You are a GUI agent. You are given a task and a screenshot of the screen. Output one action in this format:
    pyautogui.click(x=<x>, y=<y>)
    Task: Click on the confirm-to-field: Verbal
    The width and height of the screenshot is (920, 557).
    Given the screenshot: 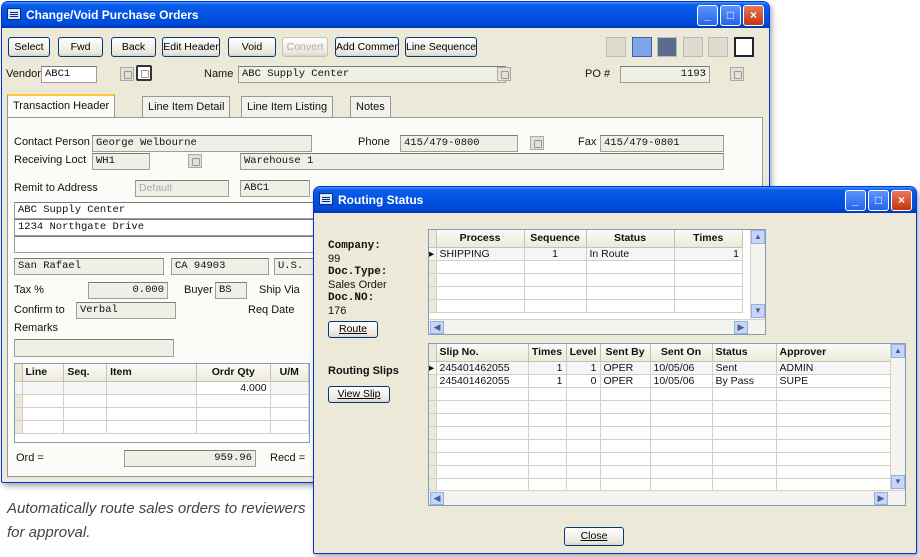 What is the action you would take?
    pyautogui.click(x=126, y=310)
    